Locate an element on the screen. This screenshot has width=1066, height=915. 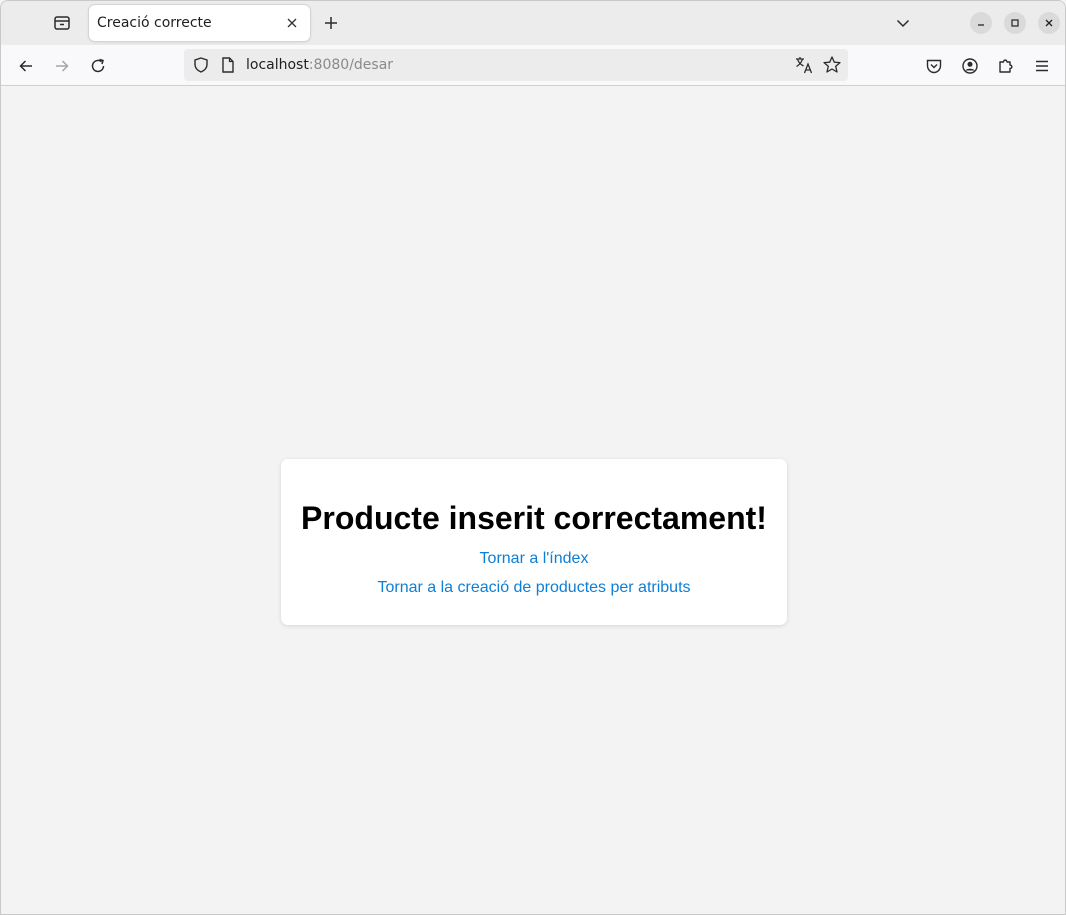
page-title: Producte inserit correctament! is located at coordinates (534, 518).